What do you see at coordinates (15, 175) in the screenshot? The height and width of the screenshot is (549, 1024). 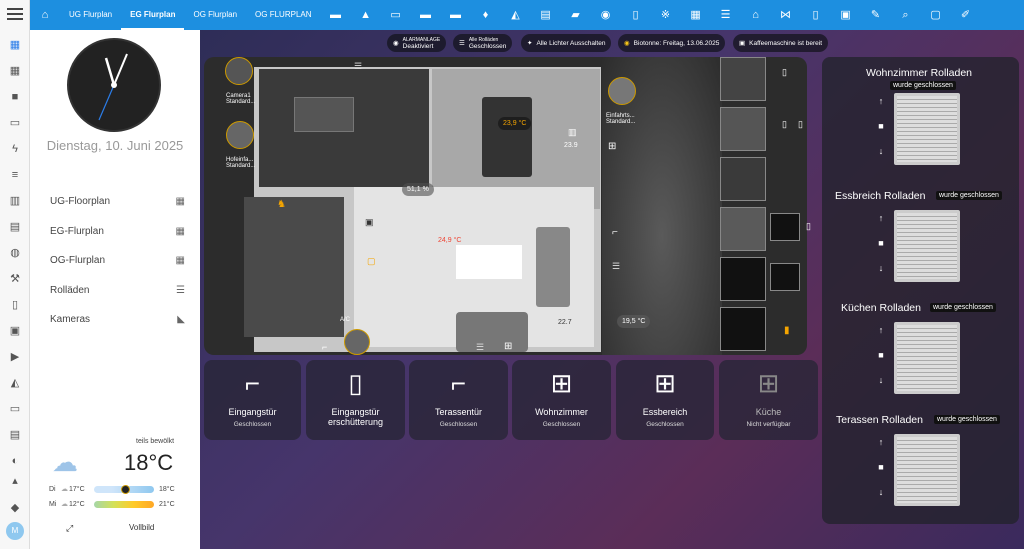 I see `list-icon: ≡` at bounding box center [15, 175].